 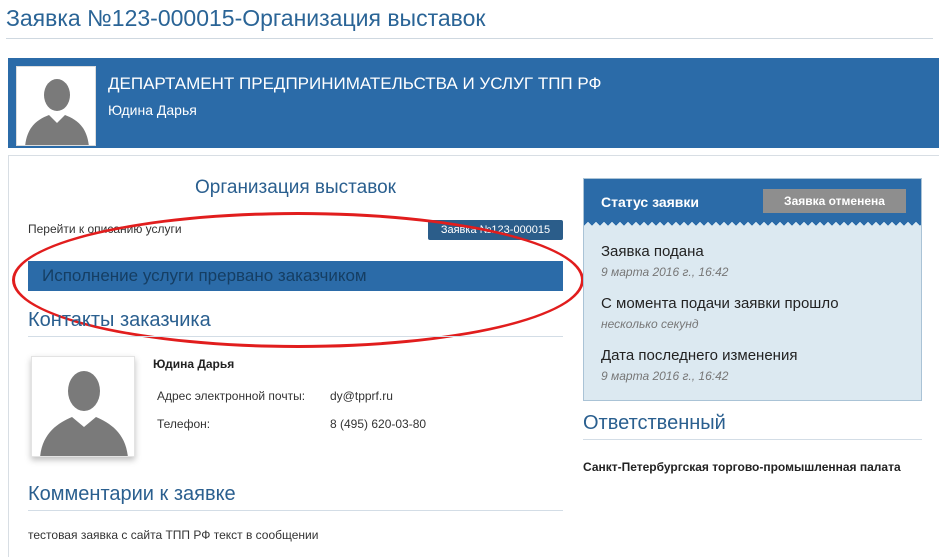 What do you see at coordinates (650, 324) in the screenshot?
I see `elapsed-value: несколько секунд` at bounding box center [650, 324].